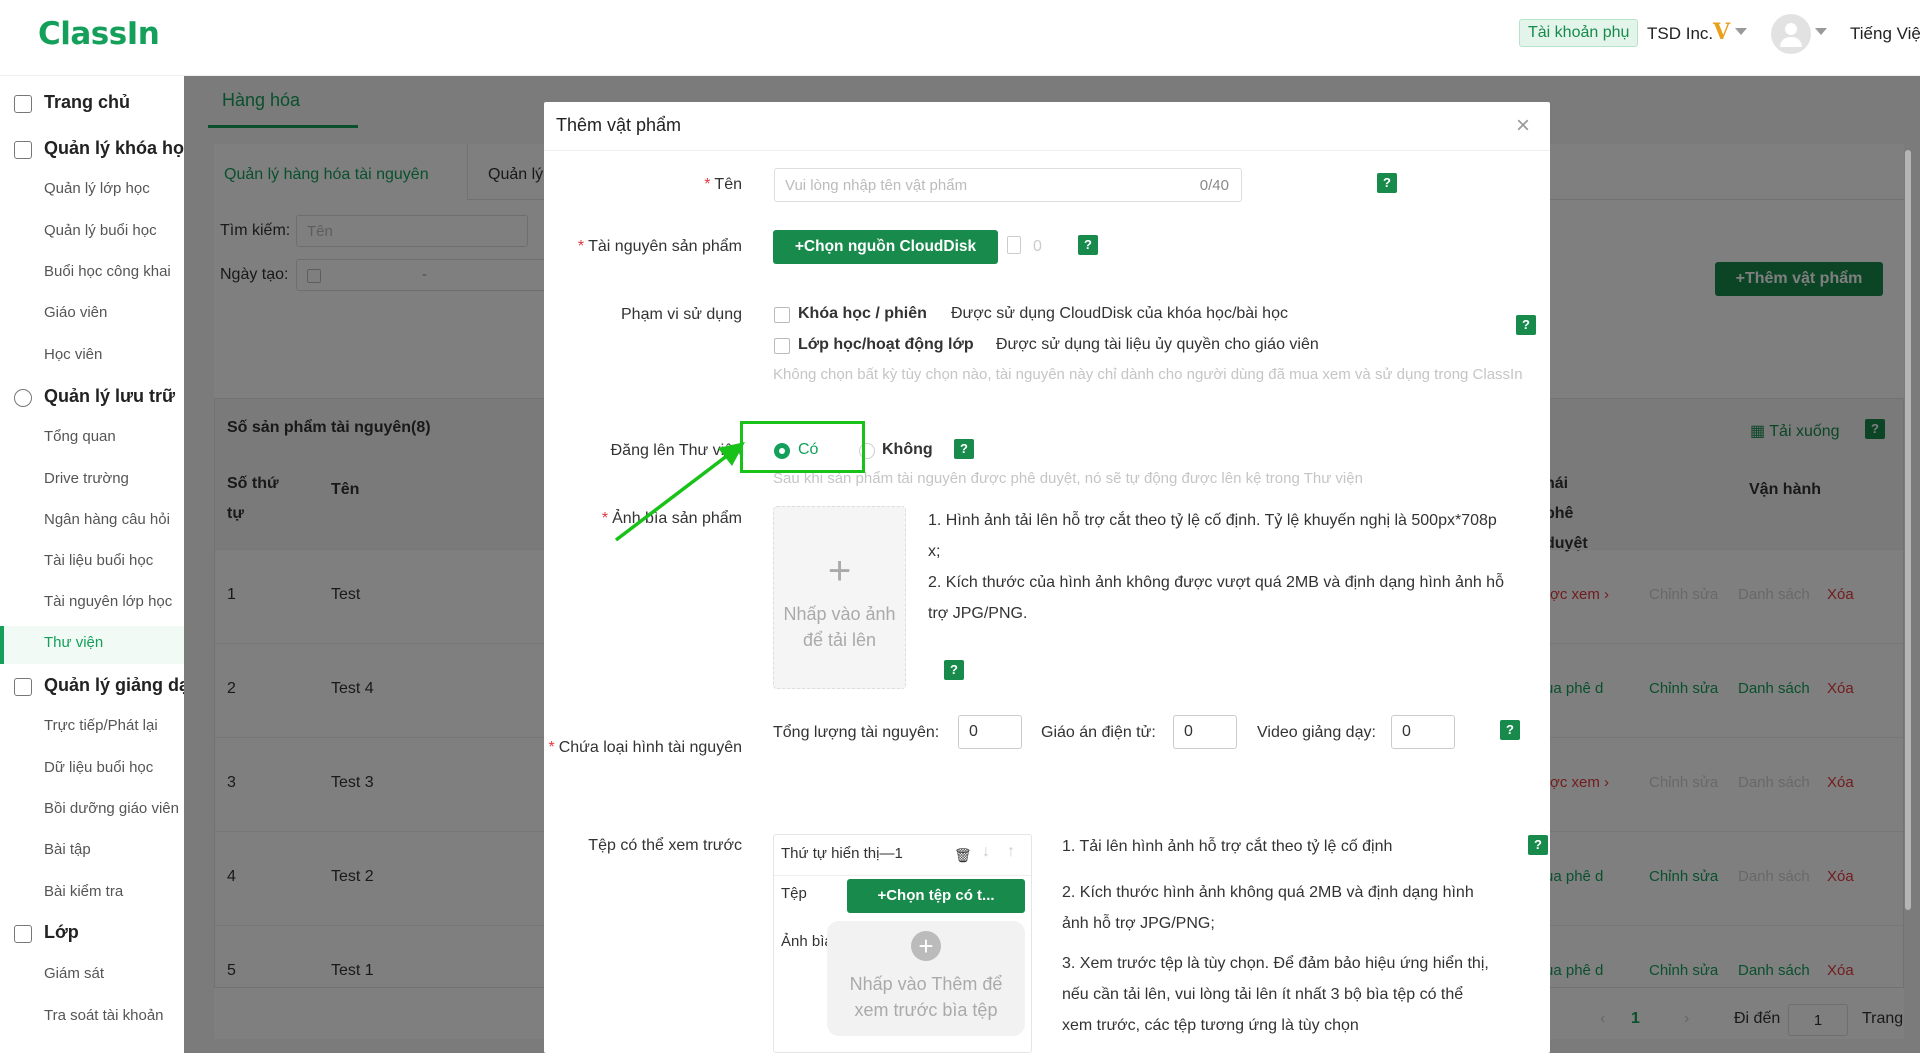 The image size is (1920, 1053). Describe the element at coordinates (92, 560) in the screenshot. I see `sidebar-item-session-docs: Tài liệu buổi học` at that location.